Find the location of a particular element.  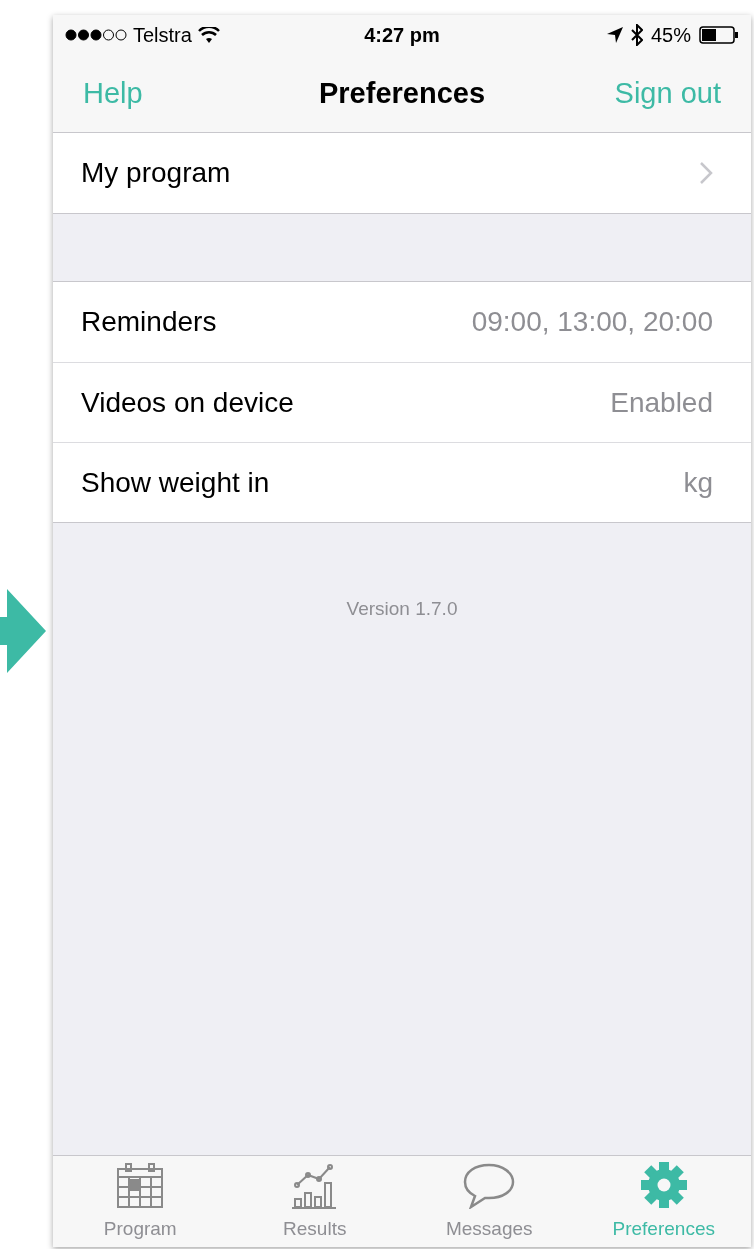

gear-icon is located at coordinates (663, 1184).